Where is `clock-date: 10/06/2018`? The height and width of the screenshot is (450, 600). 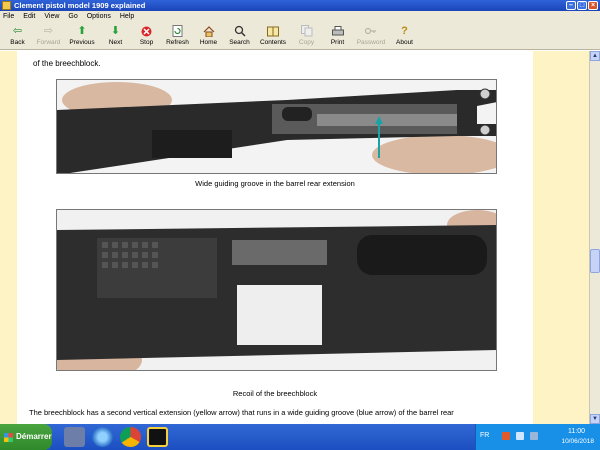
clock-date: 10/06/2018 is located at coordinates (577, 441).